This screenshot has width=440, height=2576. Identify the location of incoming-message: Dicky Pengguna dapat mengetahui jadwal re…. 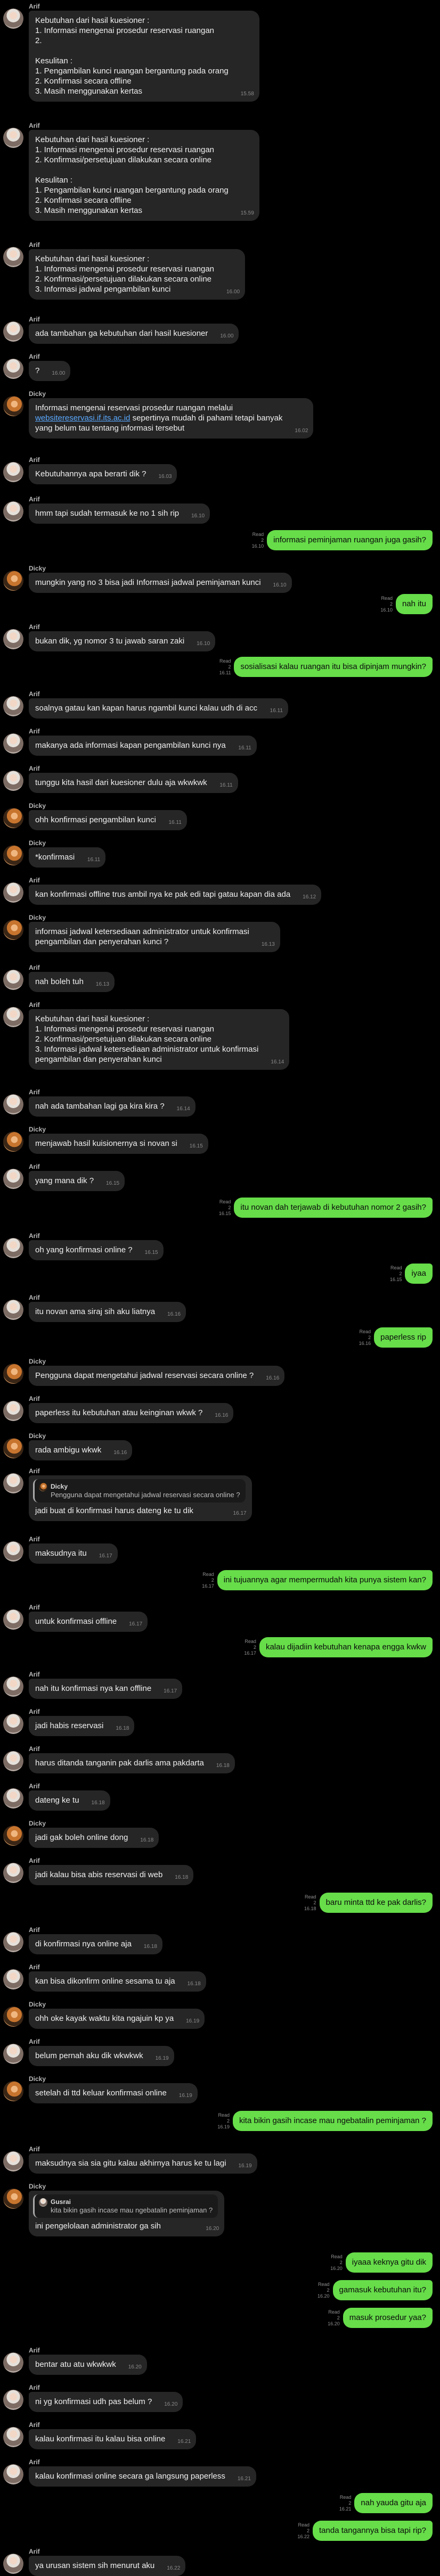
(220, 1371).